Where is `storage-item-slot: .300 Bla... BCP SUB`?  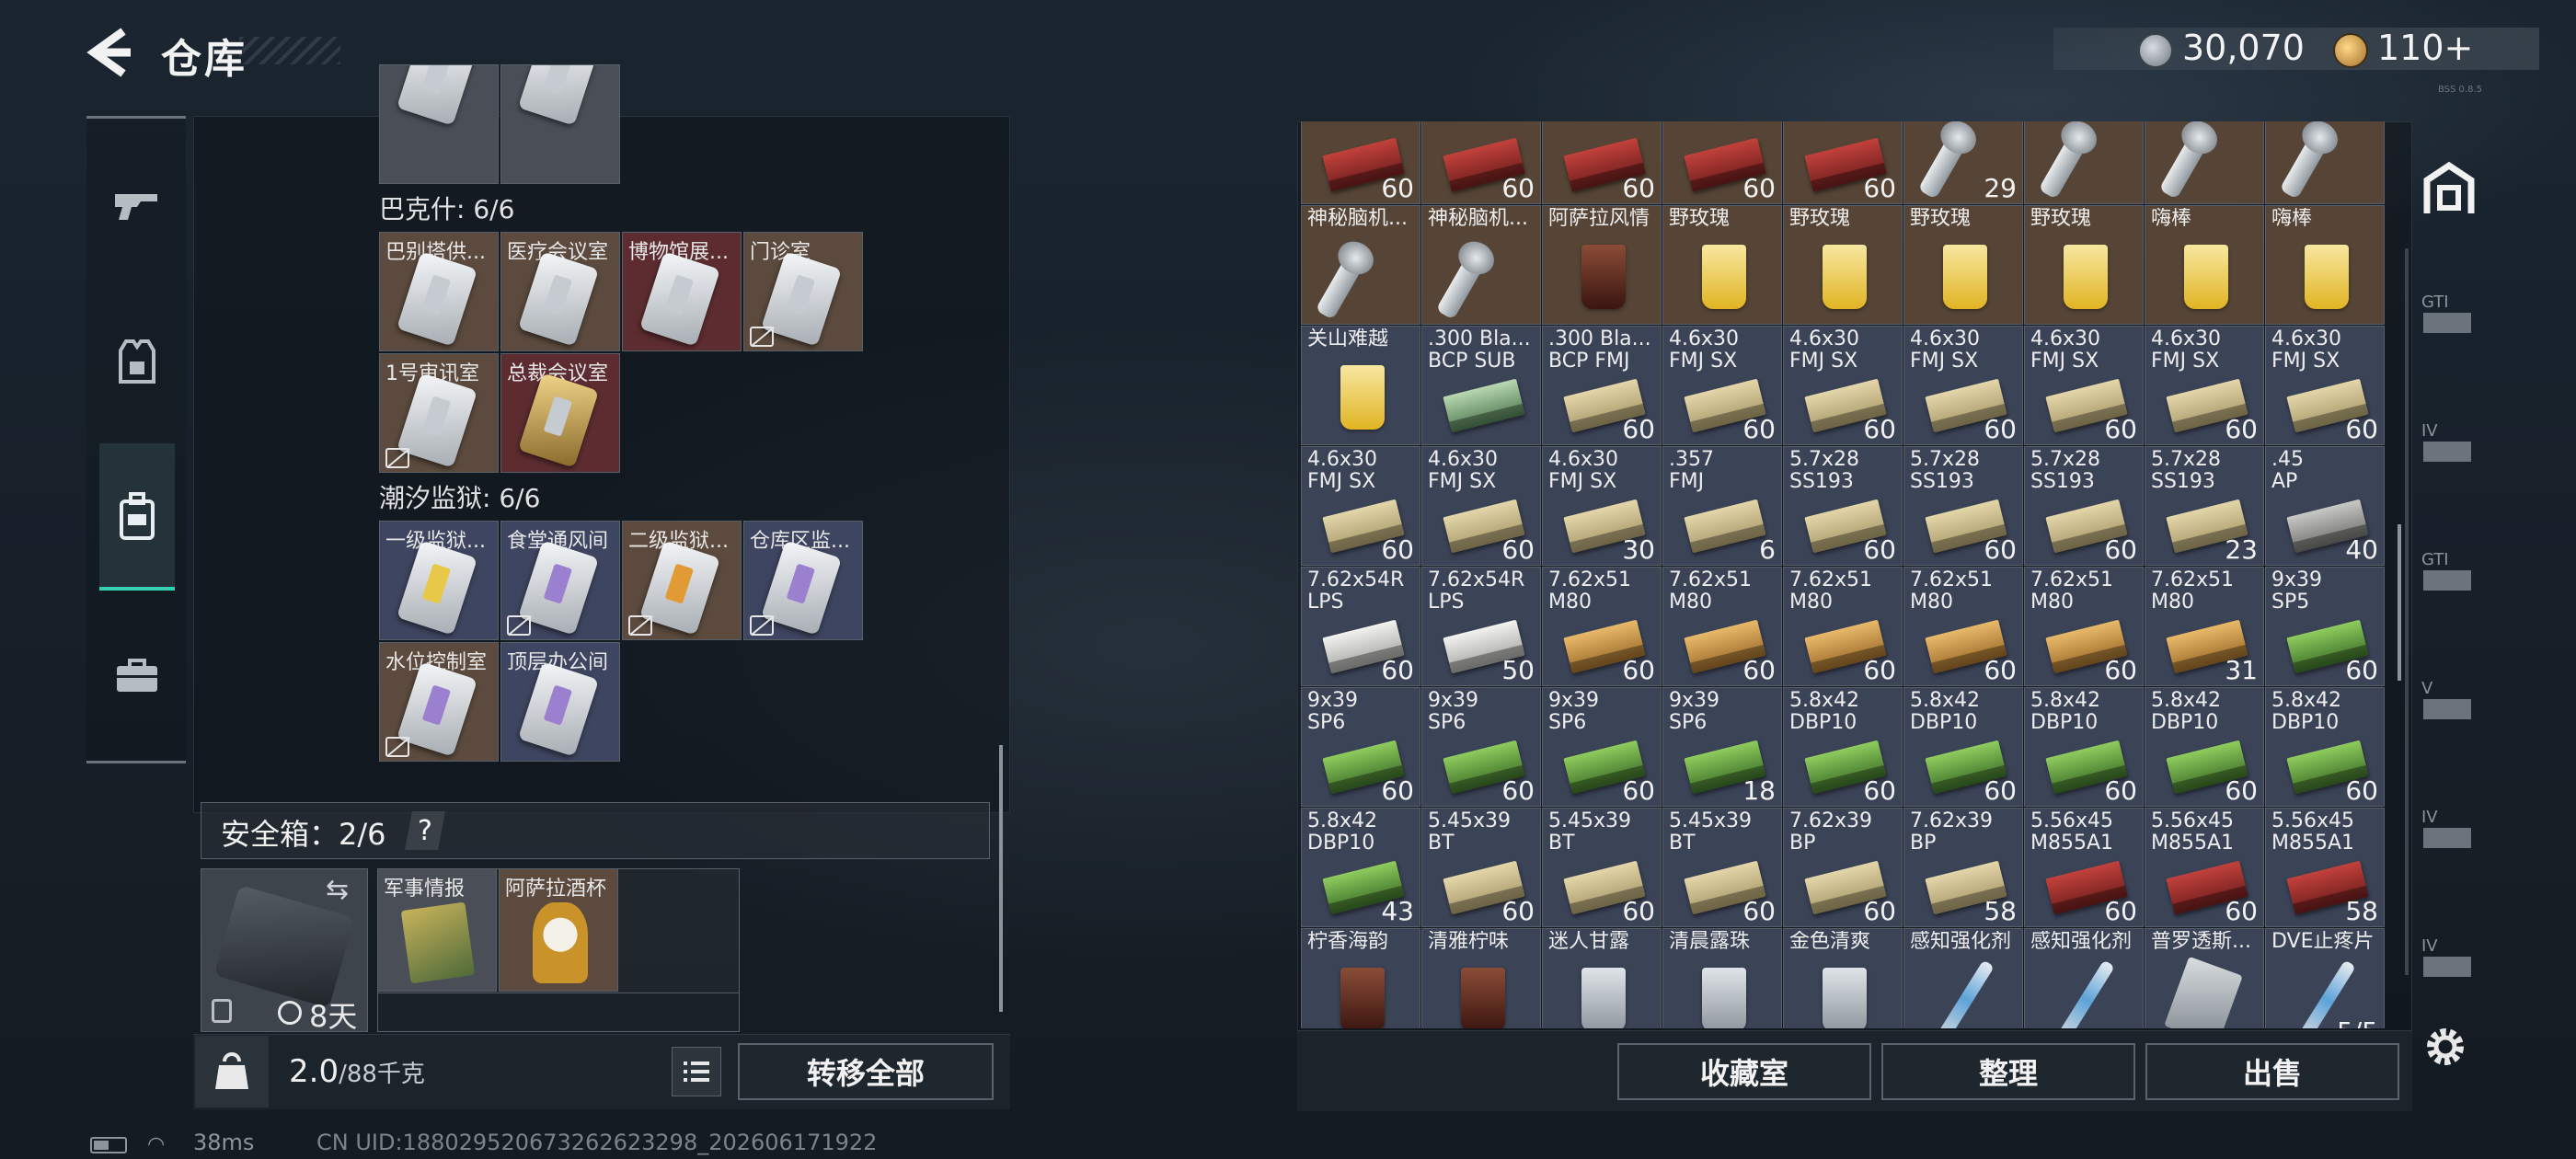 storage-item-slot: .300 Bla... BCP SUB is located at coordinates (1481, 385).